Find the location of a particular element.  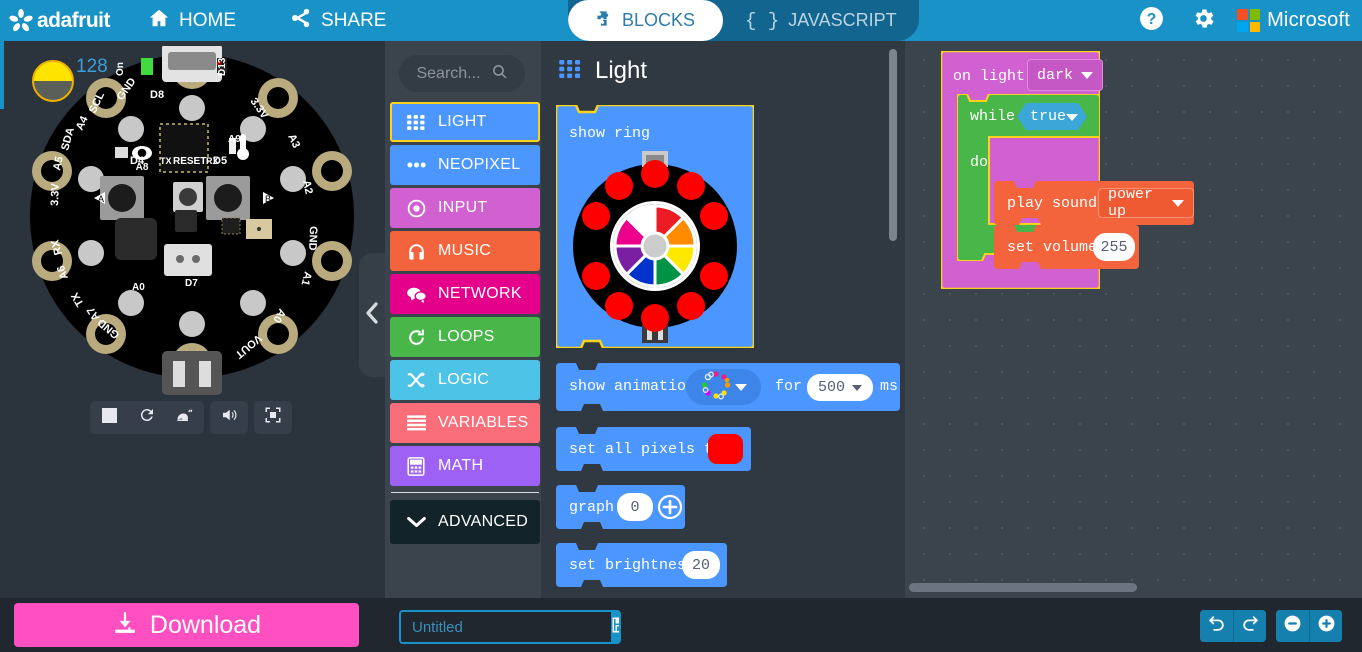

toolbox-category-input-label: INPUT is located at coordinates (463, 207).